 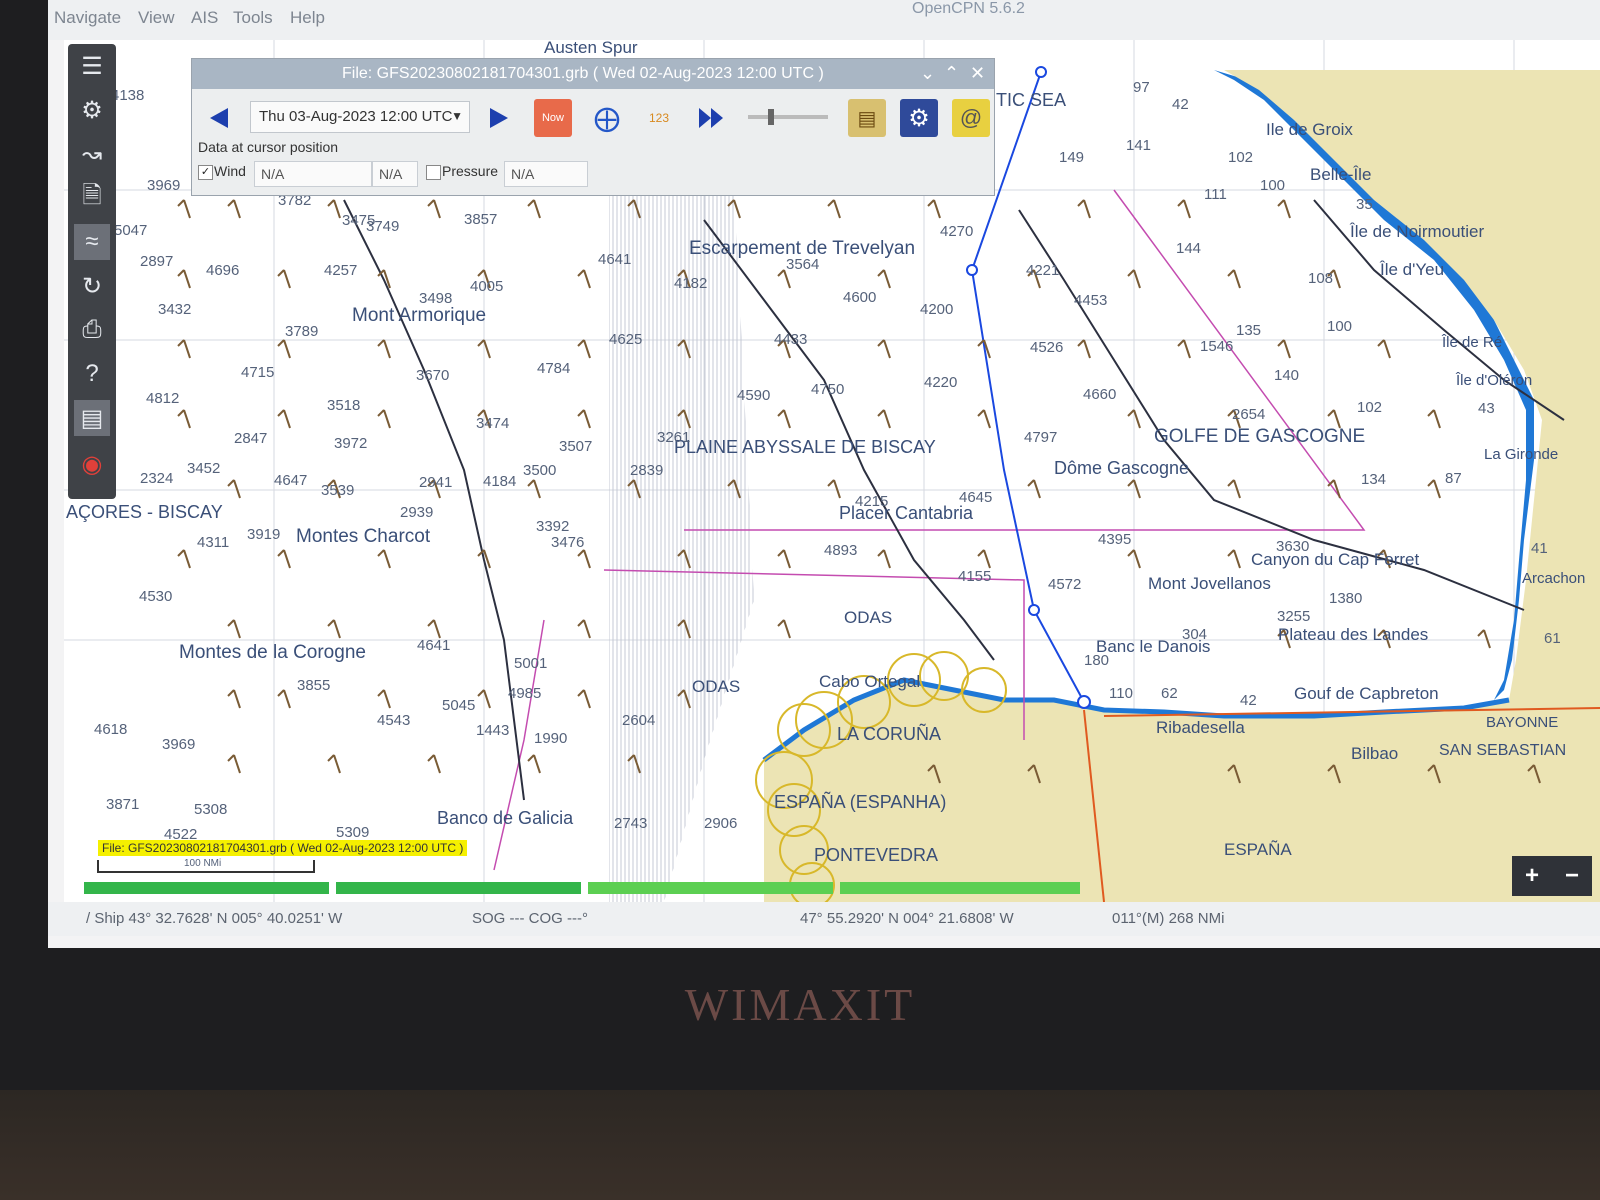 What do you see at coordinates (360, 117) in the screenshot?
I see `date-select: Thu 03-Aug-2023 12:00 UTC ▼` at bounding box center [360, 117].